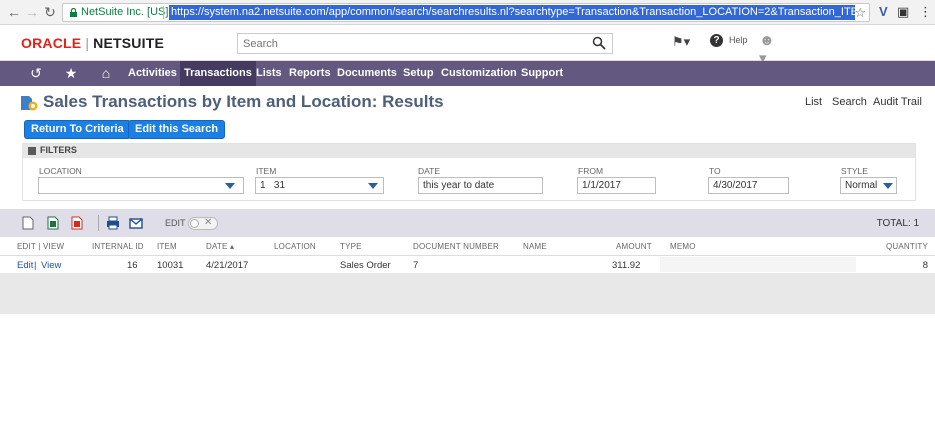 This screenshot has width=935, height=438. I want to click on style-value: Normal, so click(861, 185).